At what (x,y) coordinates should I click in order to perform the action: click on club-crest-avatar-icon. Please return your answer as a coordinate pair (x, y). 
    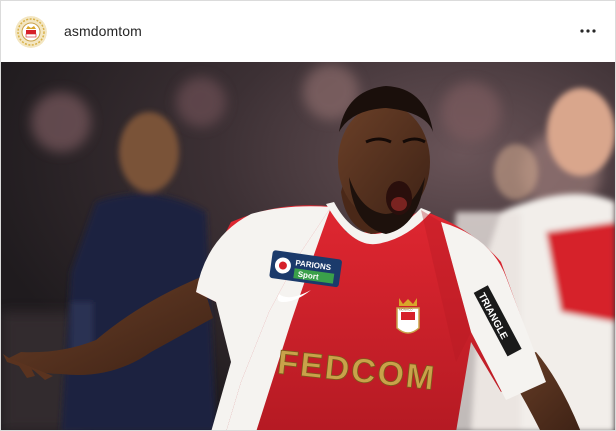
    Looking at the image, I should click on (31, 32).